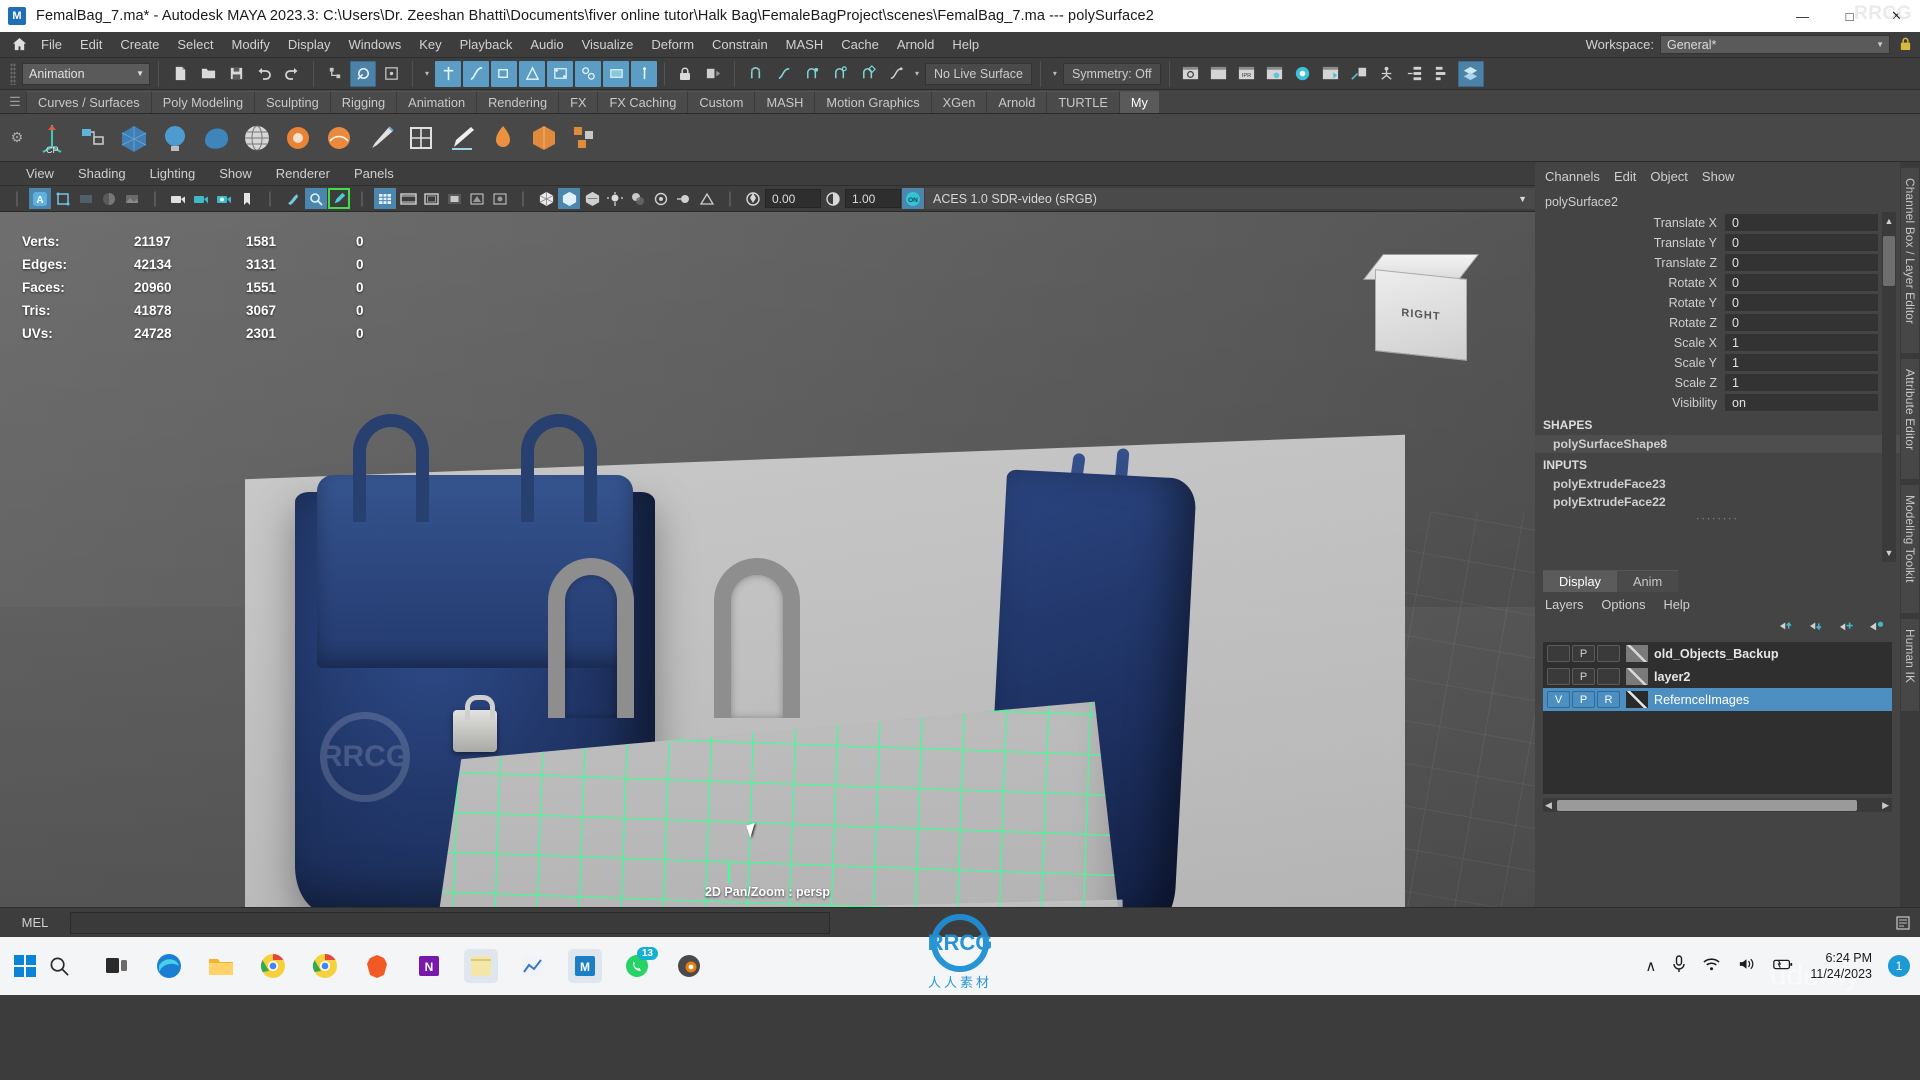 The height and width of the screenshot is (1080, 1920). Describe the element at coordinates (1470, 73) in the screenshot. I see `channel-box-icon` at that location.